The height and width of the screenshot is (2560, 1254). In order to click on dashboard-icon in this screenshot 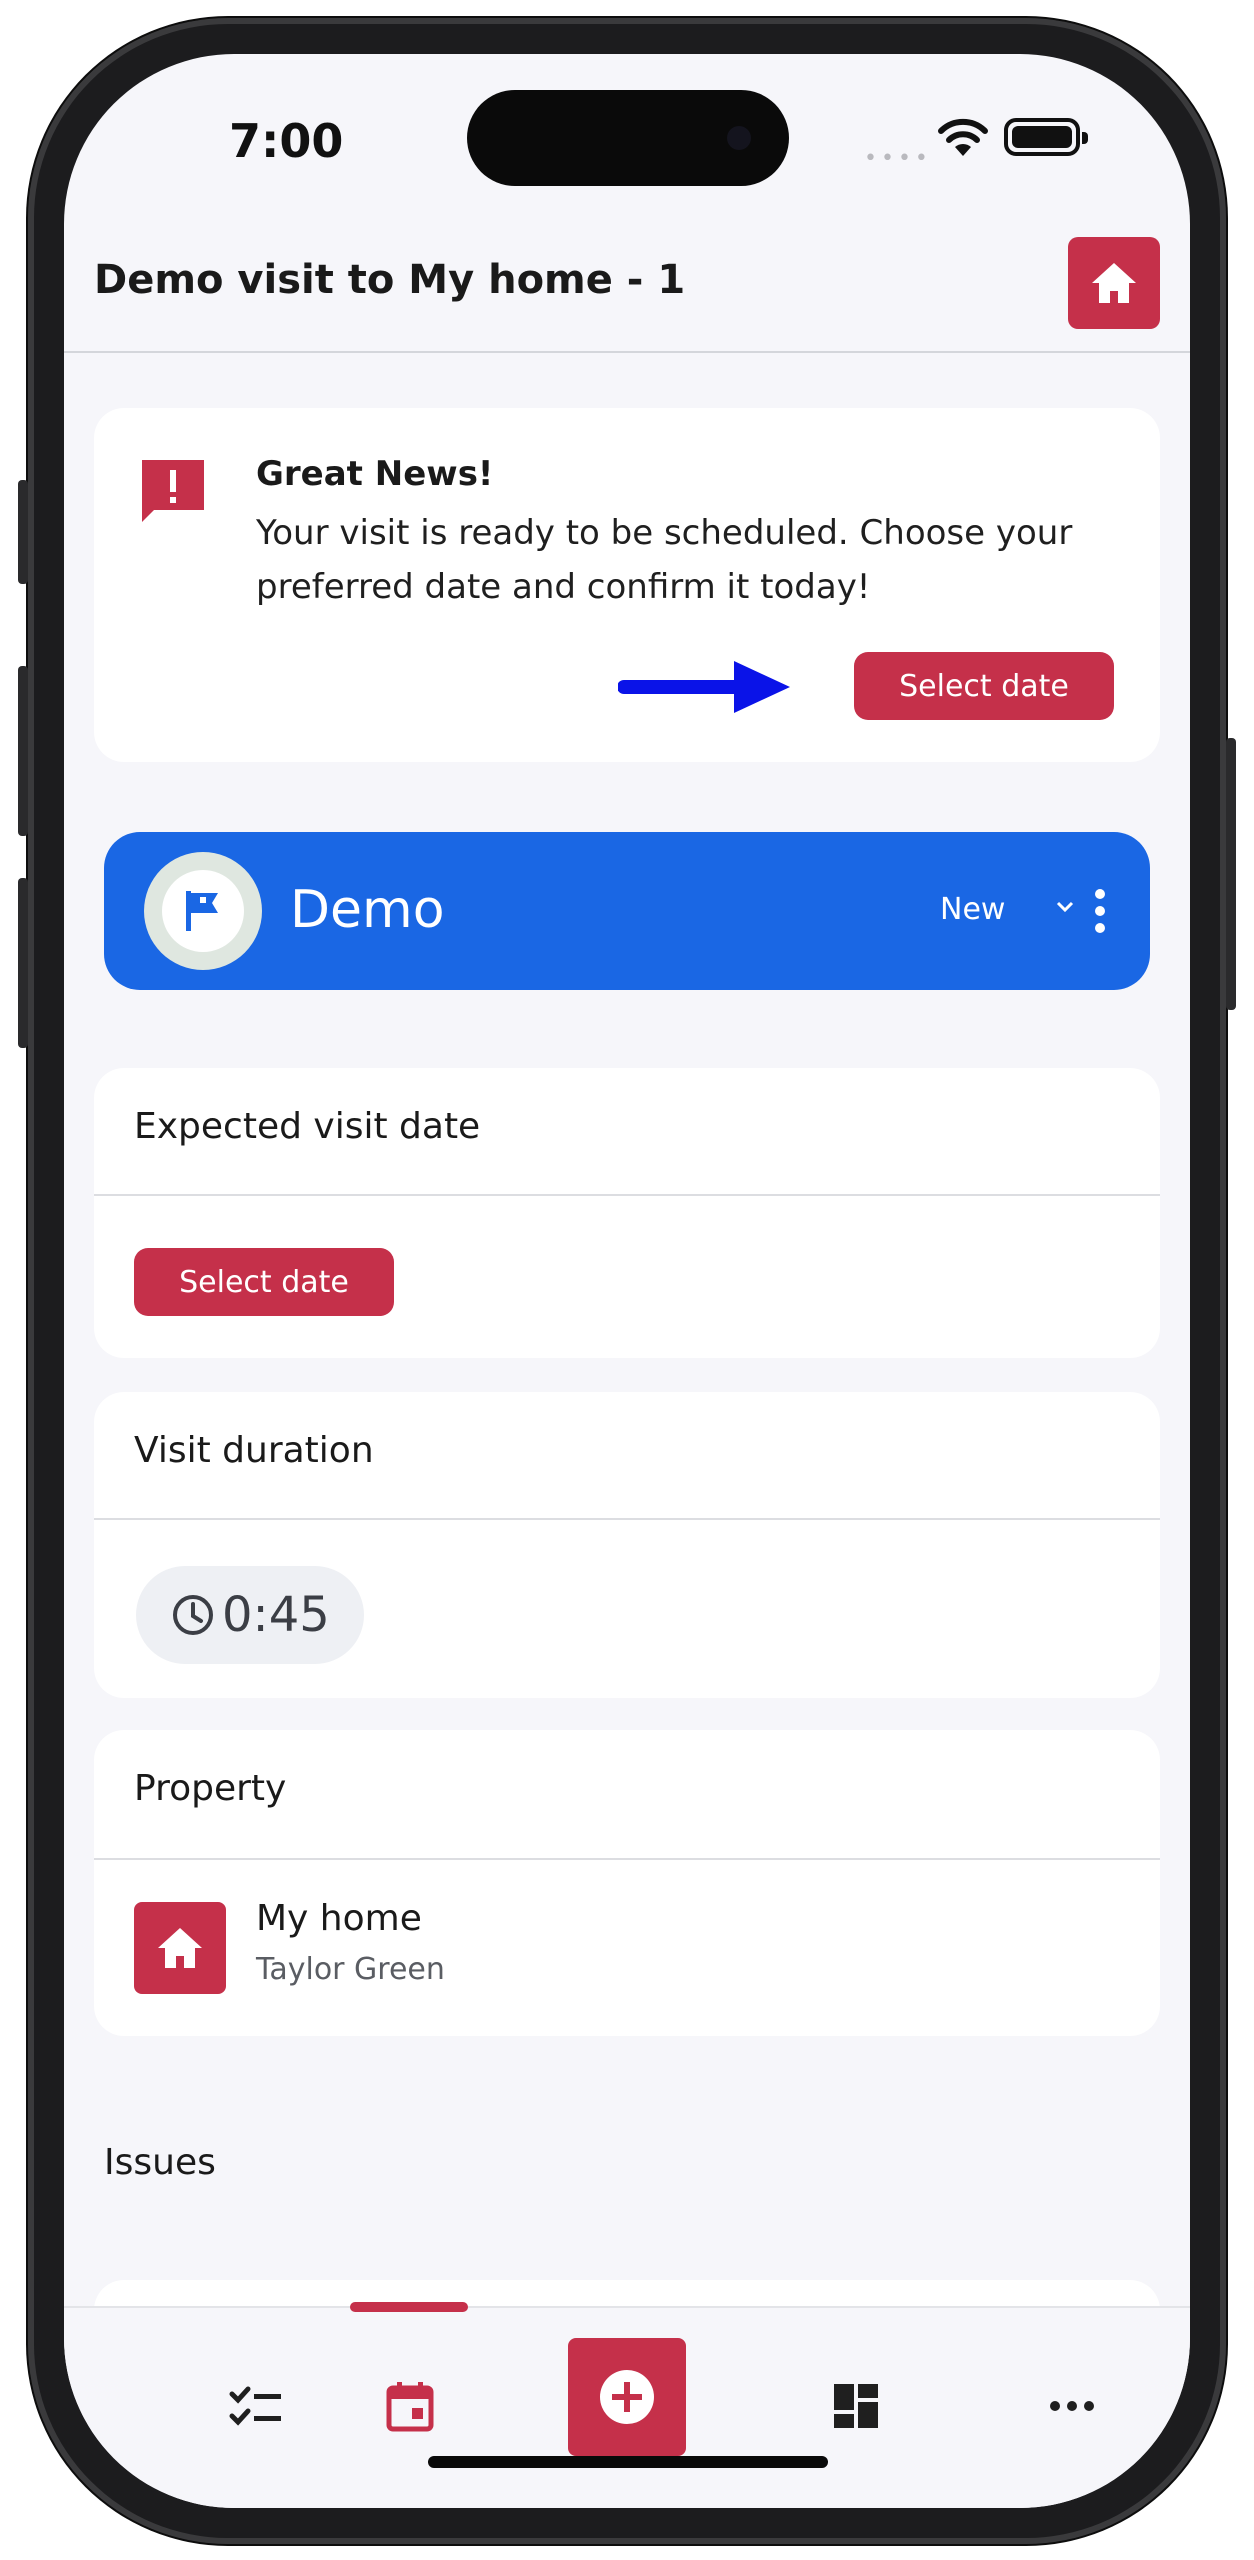, I will do `click(856, 2406)`.